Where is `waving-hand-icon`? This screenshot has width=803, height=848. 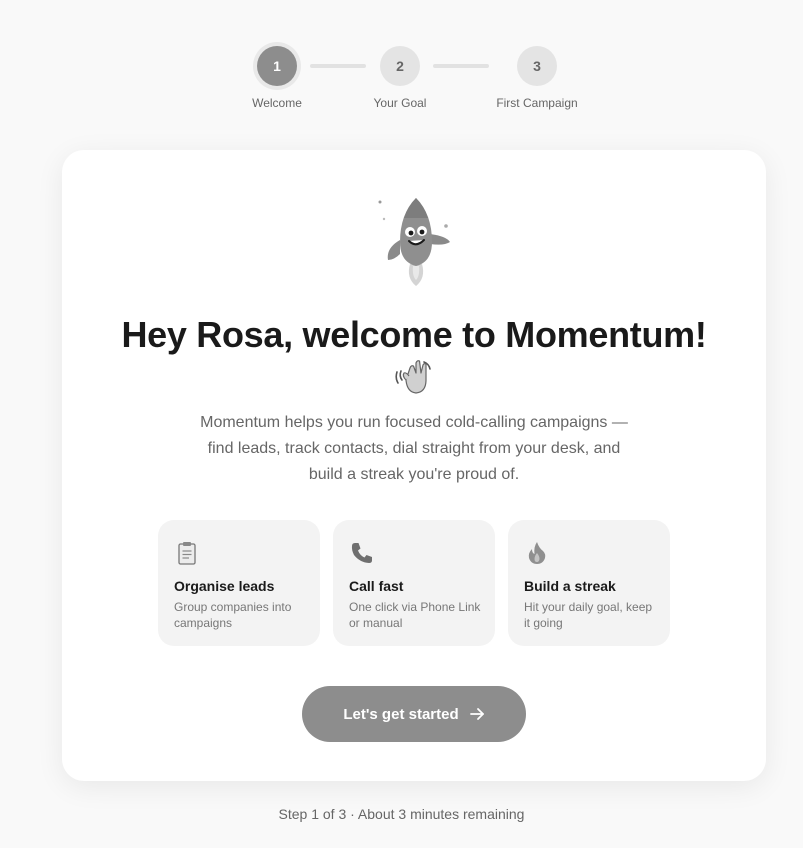 waving-hand-icon is located at coordinates (413, 377).